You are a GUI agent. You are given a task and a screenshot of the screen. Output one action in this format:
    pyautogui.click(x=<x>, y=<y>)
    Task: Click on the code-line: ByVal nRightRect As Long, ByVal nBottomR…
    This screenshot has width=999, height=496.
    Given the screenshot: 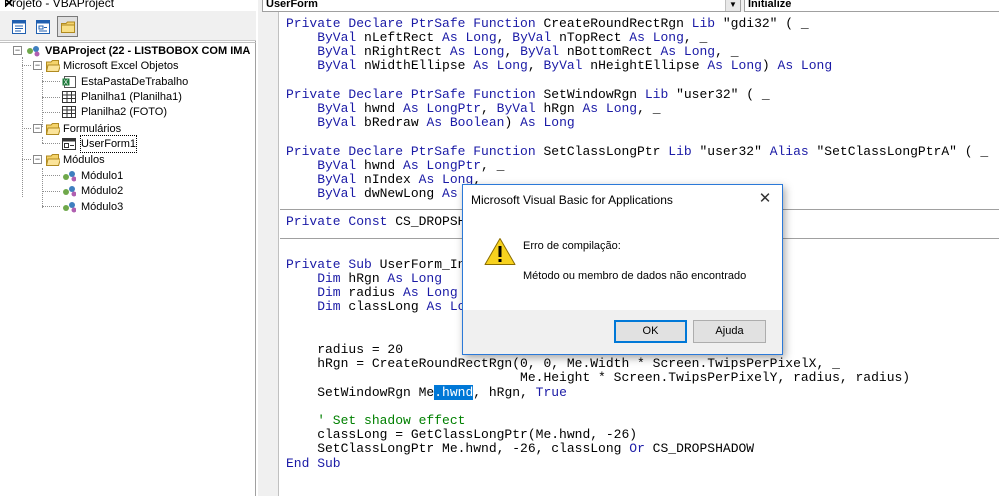 What is the action you would take?
    pyautogui.click(x=512, y=51)
    